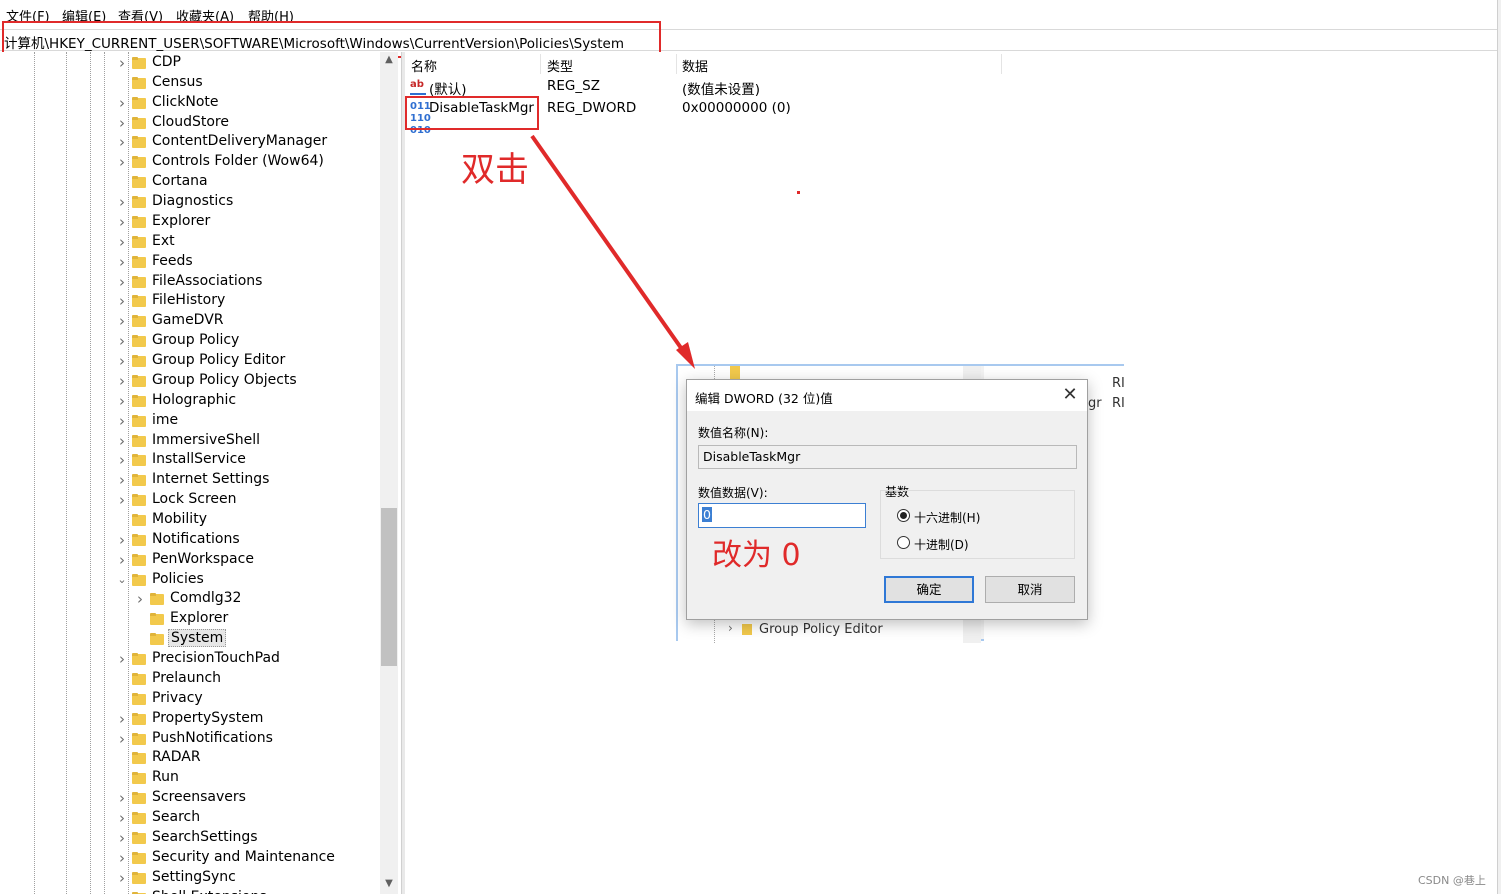  What do you see at coordinates (389, 587) in the screenshot?
I see `scrollbar-thumb` at bounding box center [389, 587].